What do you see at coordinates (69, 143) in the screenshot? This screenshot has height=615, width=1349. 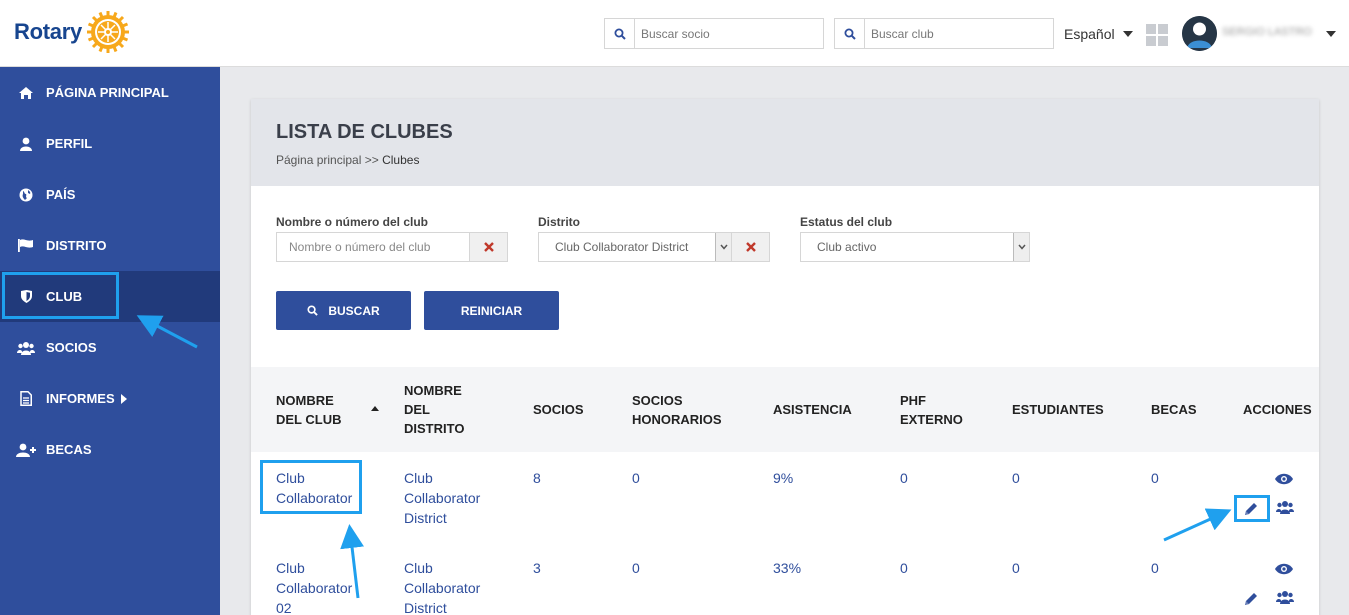 I see `sidebar-item-label: PERFIL` at bounding box center [69, 143].